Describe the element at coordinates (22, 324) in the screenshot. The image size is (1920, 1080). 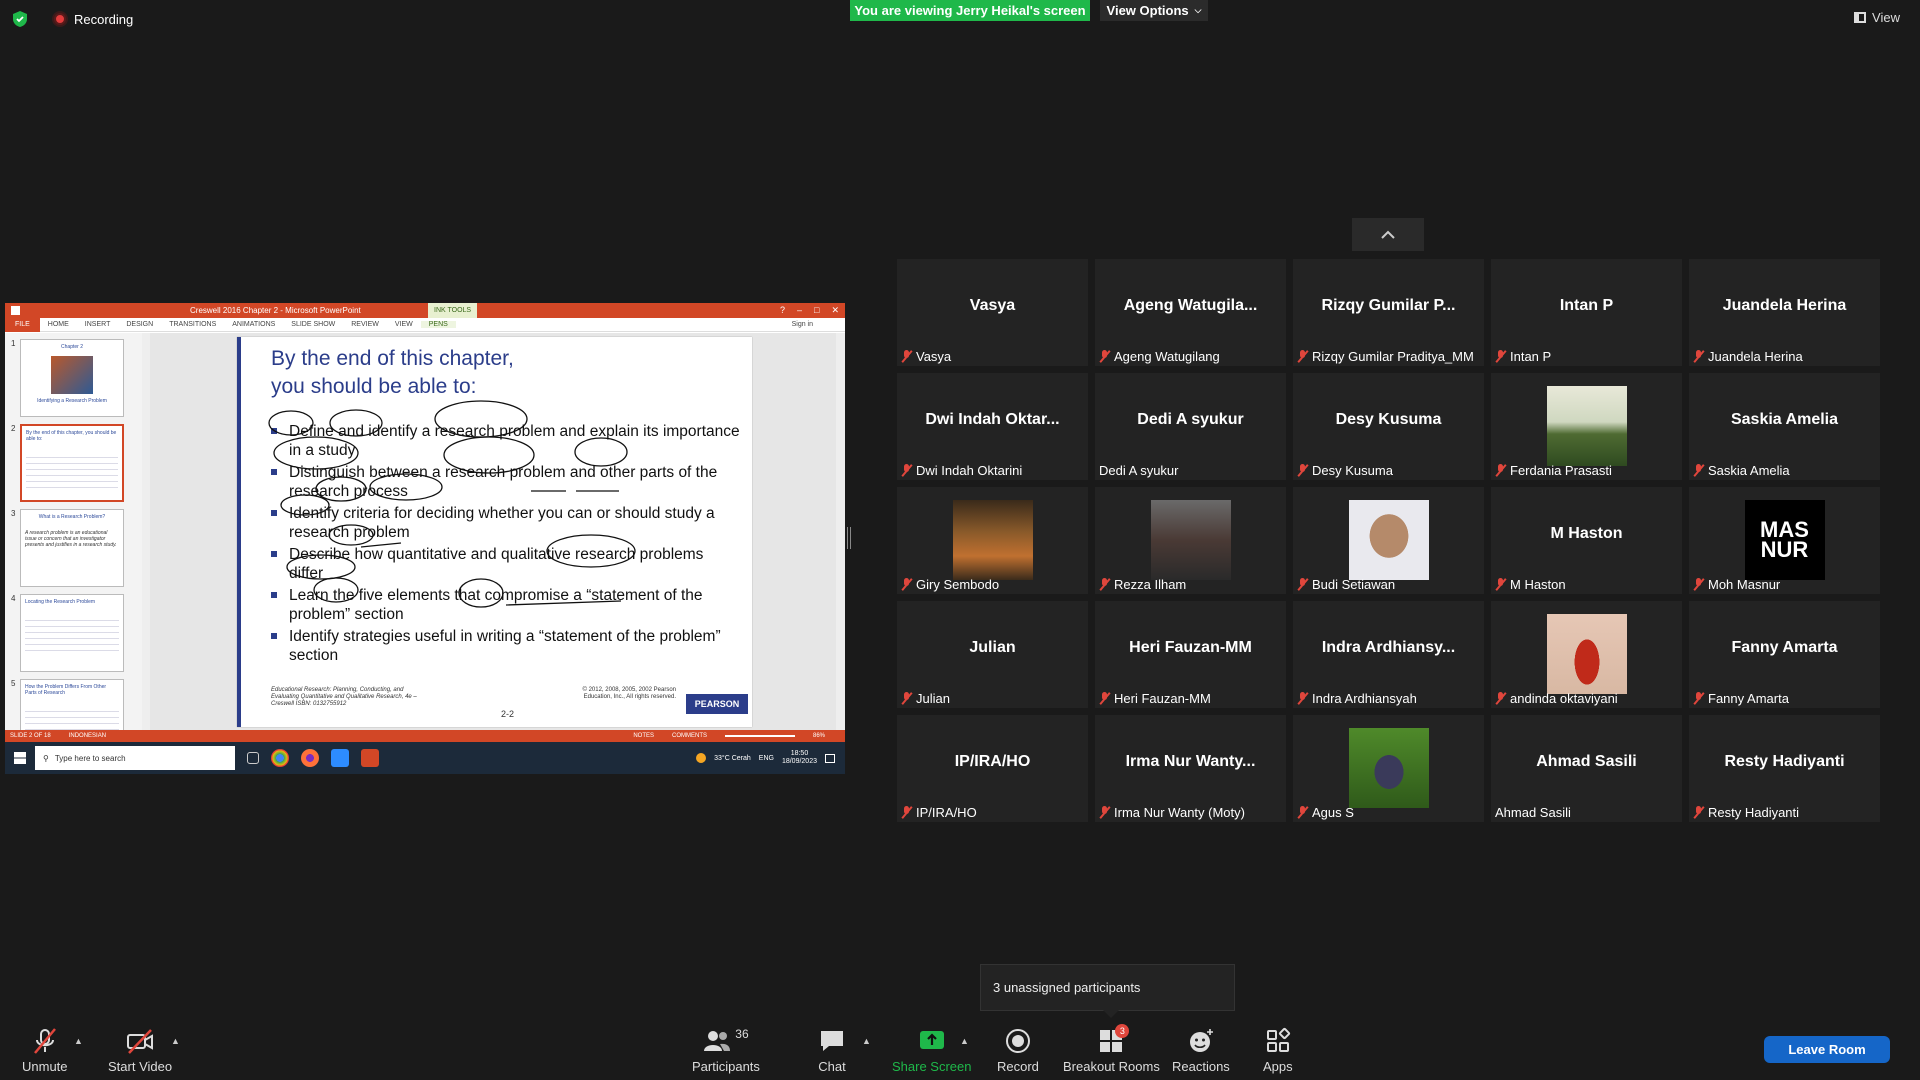
I see `ribbon-tab-file: FILE` at that location.